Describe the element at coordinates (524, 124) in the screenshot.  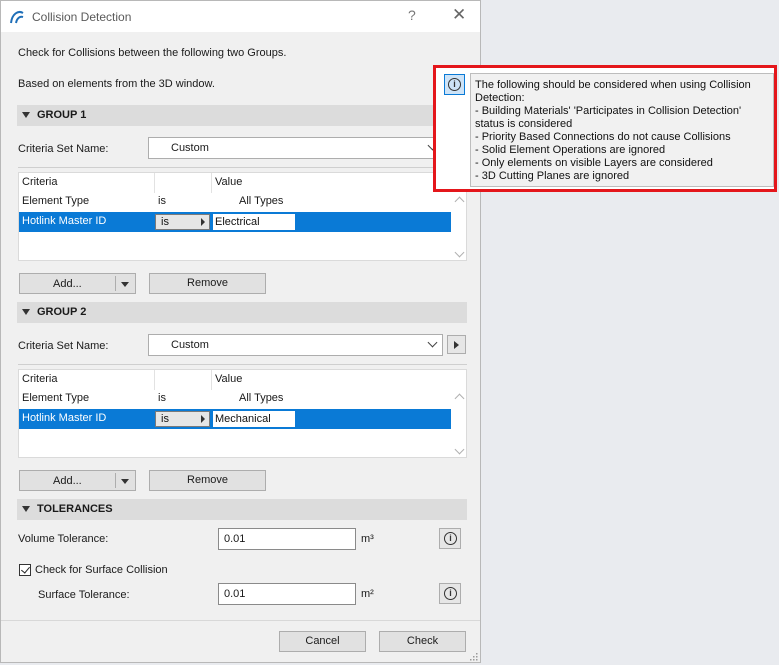
I see `tooltip-line: status is considered` at that location.